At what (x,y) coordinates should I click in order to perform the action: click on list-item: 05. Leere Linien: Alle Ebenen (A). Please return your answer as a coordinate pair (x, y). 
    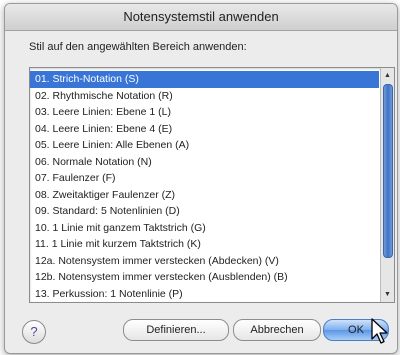
    Looking at the image, I should click on (204, 145).